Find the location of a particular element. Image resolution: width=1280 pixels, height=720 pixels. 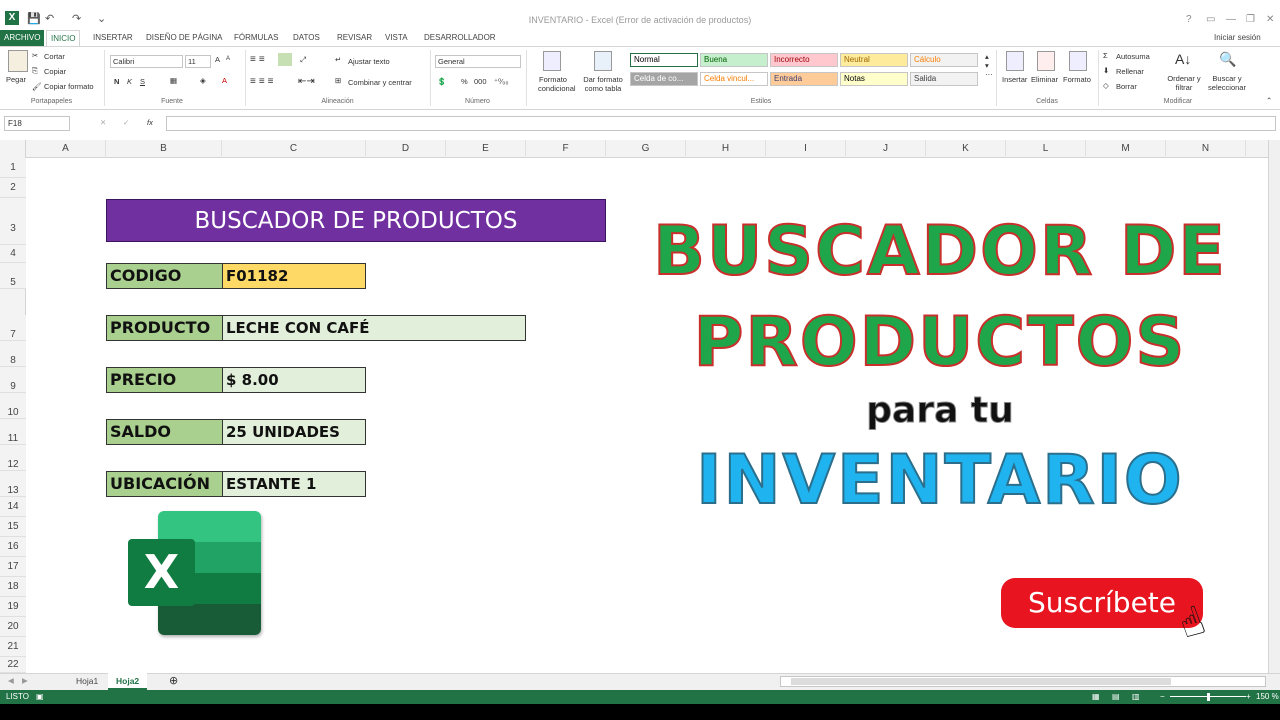

insert-cells-icon is located at coordinates (1015, 61).